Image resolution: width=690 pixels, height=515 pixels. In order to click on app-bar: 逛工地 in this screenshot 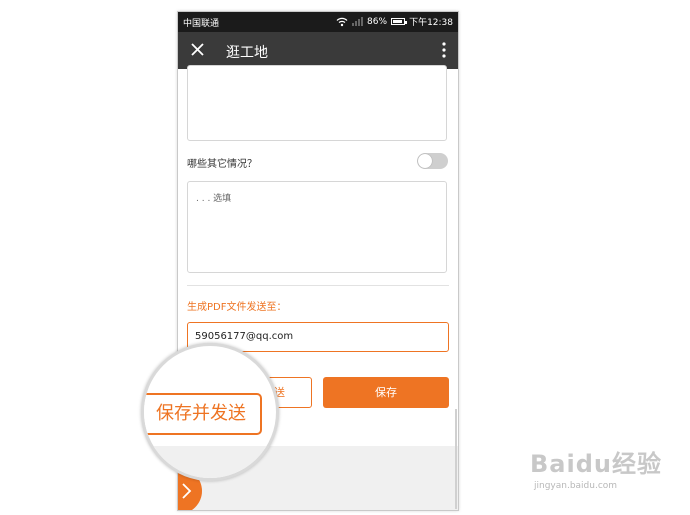, I will do `click(318, 50)`.